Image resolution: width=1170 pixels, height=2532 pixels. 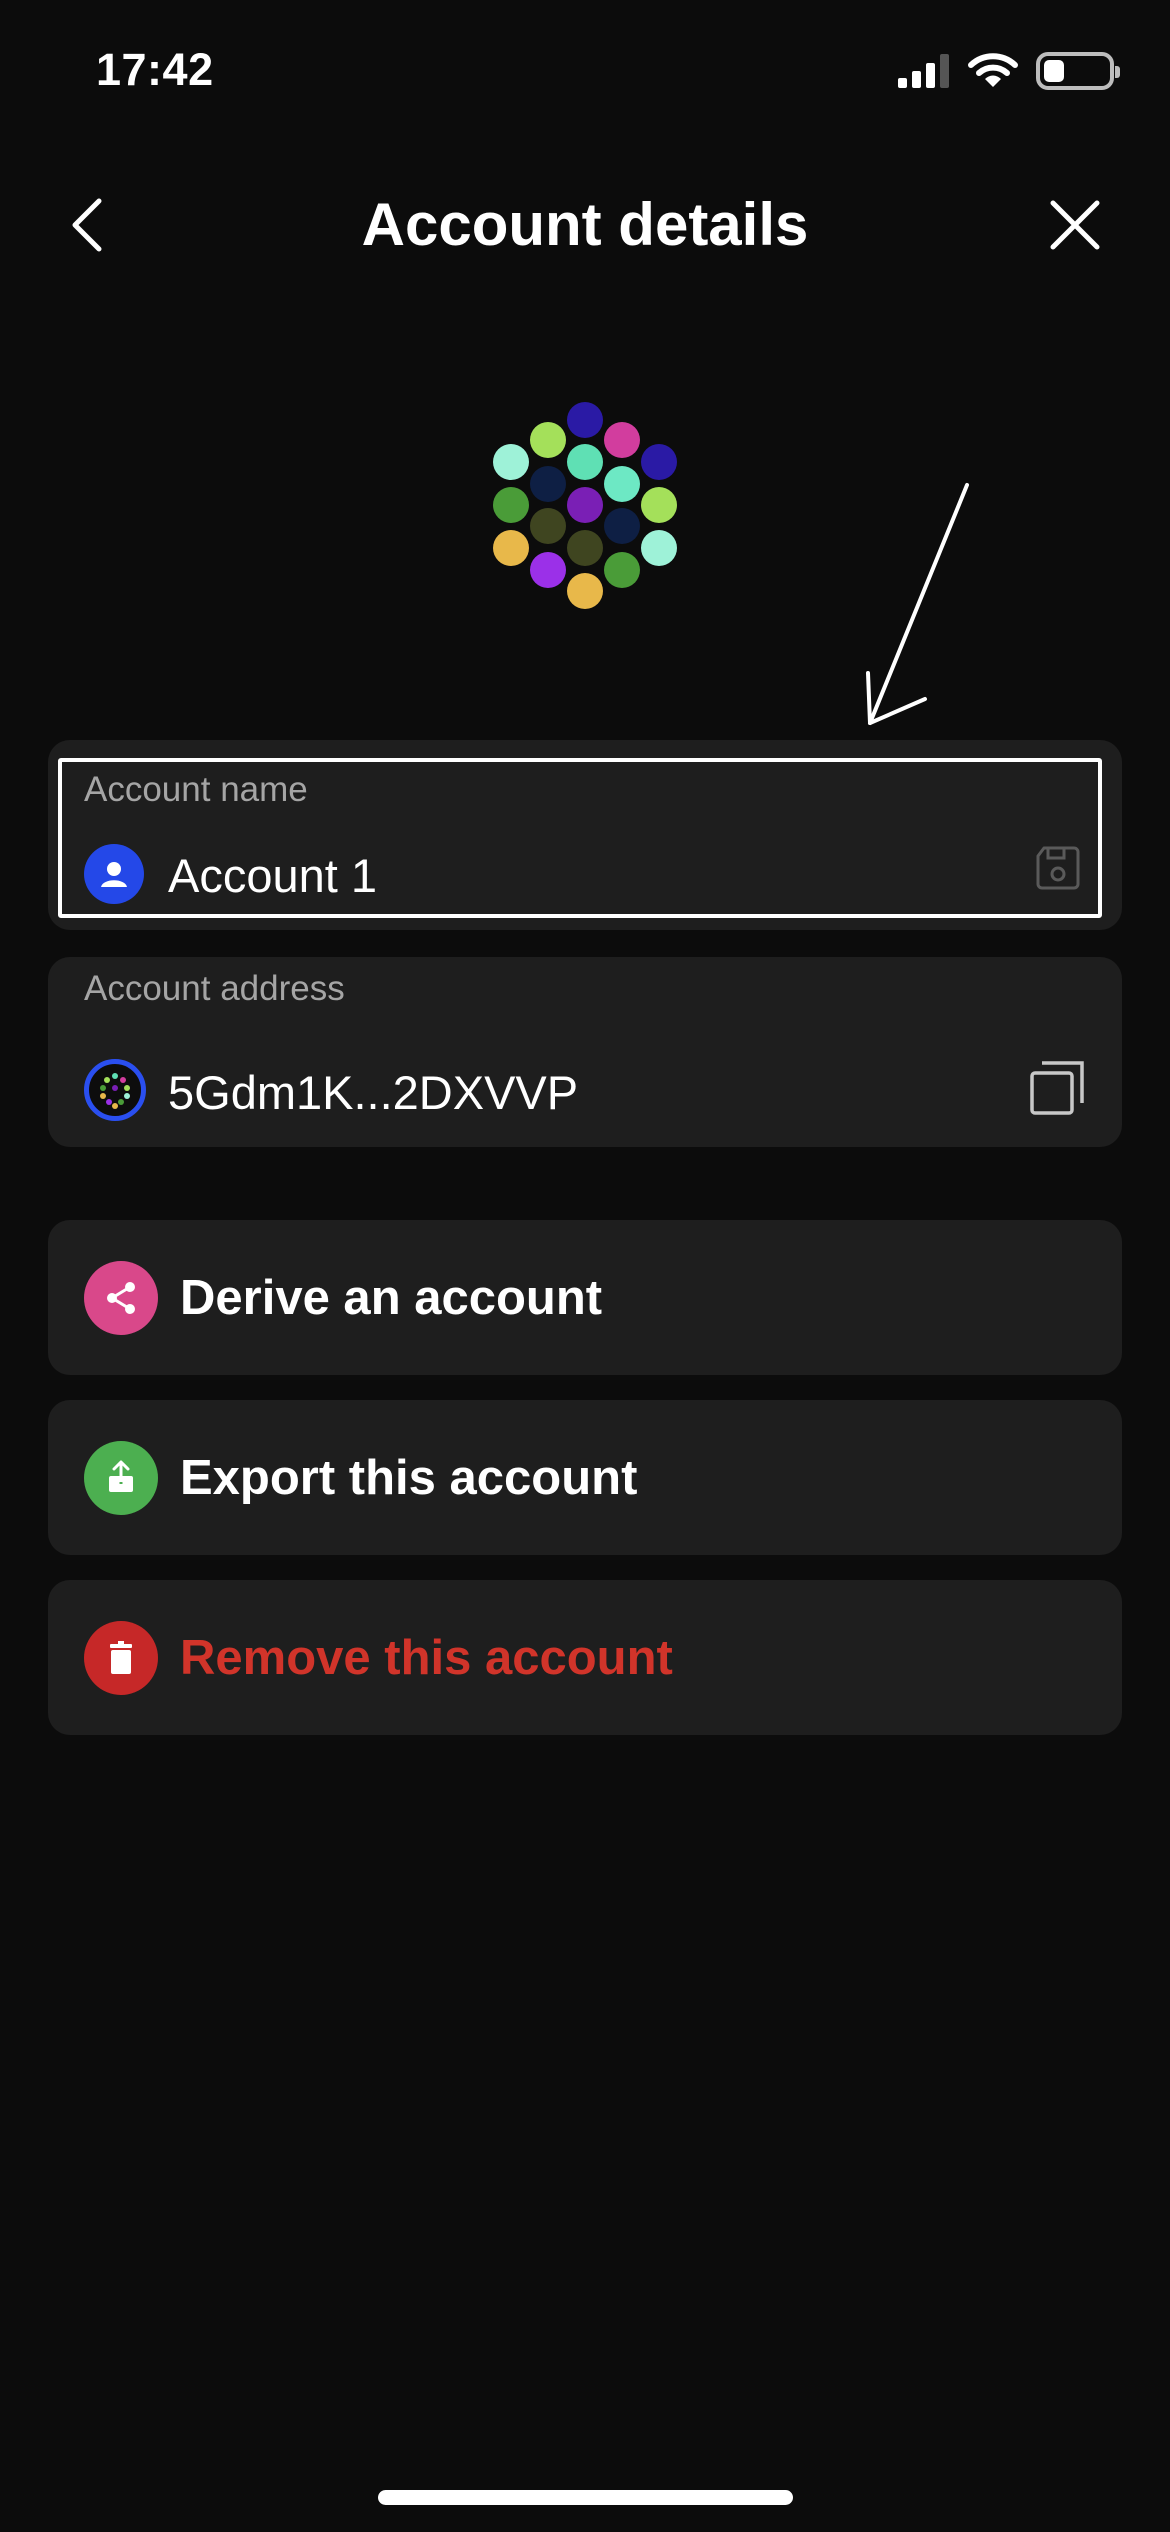 What do you see at coordinates (121, 1477) in the screenshot?
I see `export-icon` at bounding box center [121, 1477].